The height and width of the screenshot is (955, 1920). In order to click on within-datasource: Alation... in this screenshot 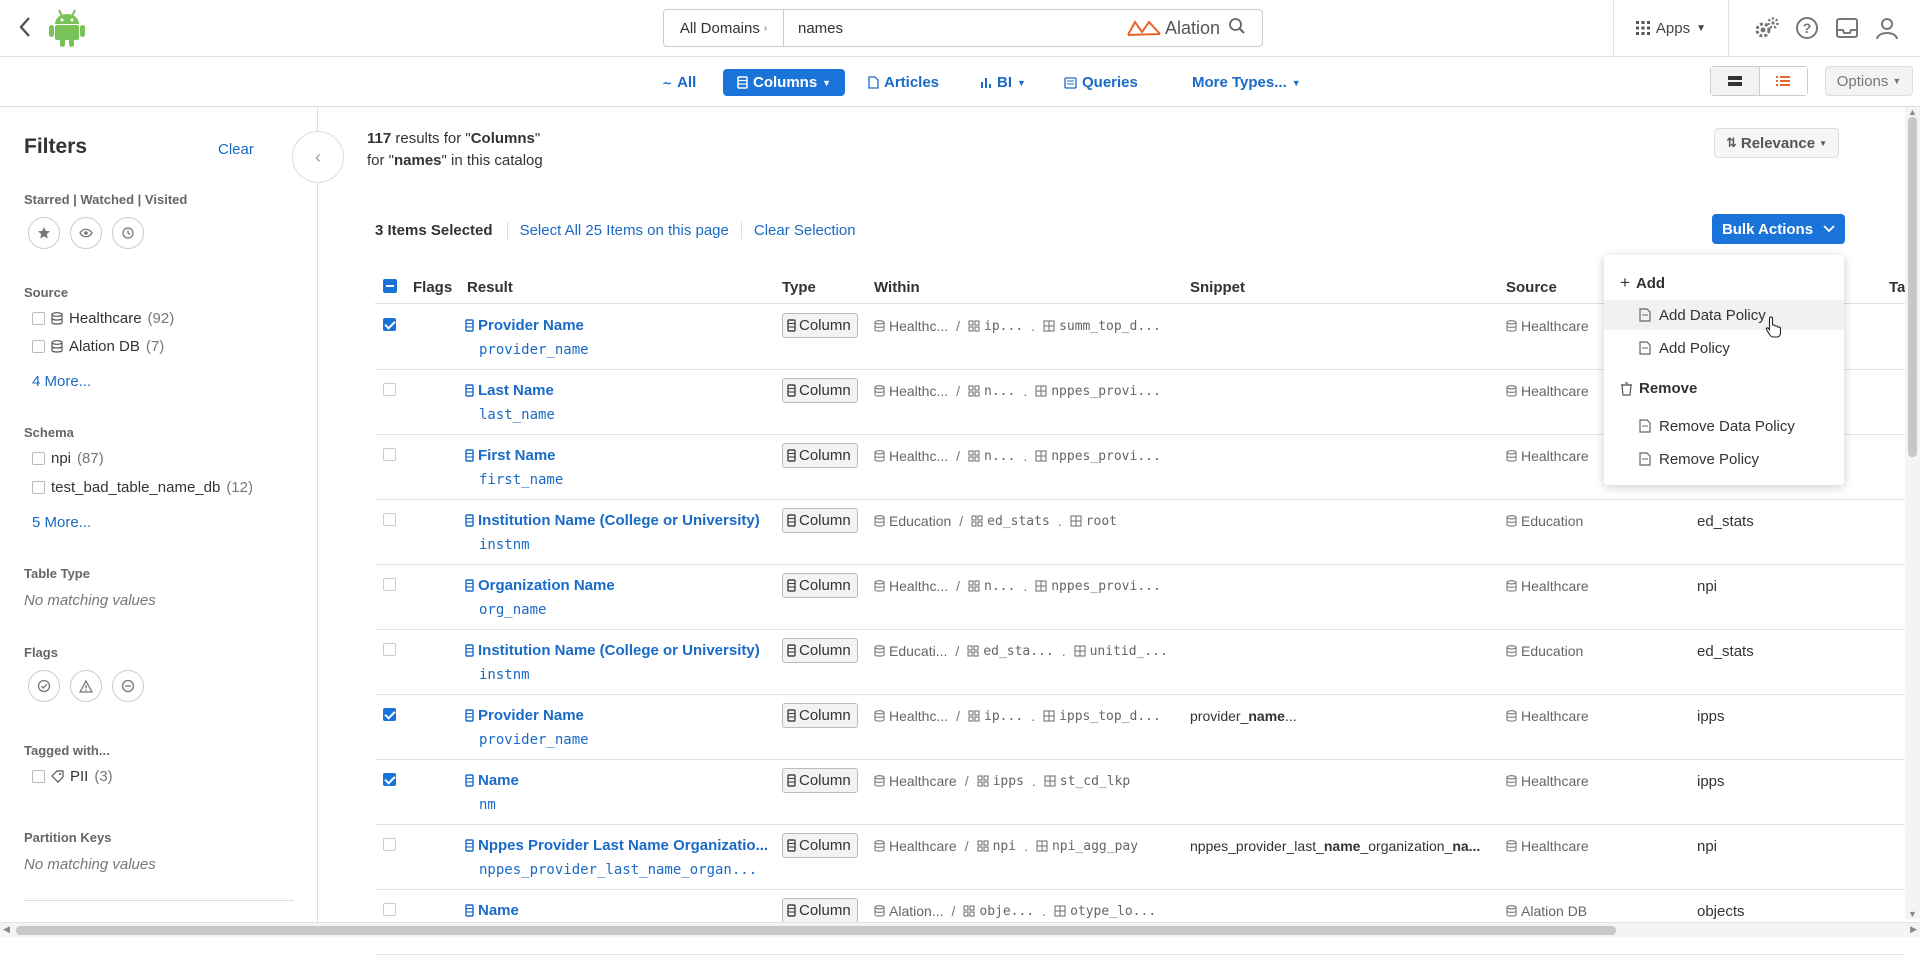, I will do `click(916, 911)`.